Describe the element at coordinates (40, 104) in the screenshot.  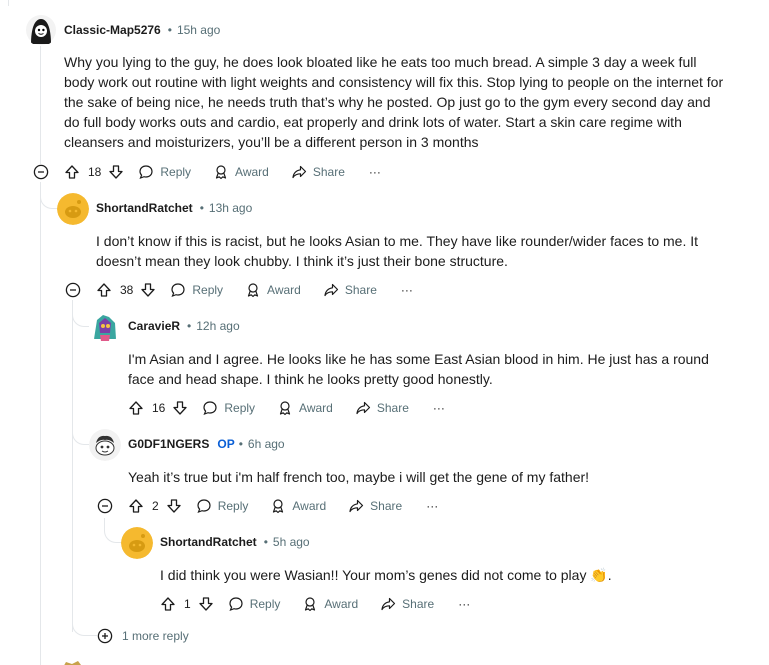
I see `thread-line-root` at that location.